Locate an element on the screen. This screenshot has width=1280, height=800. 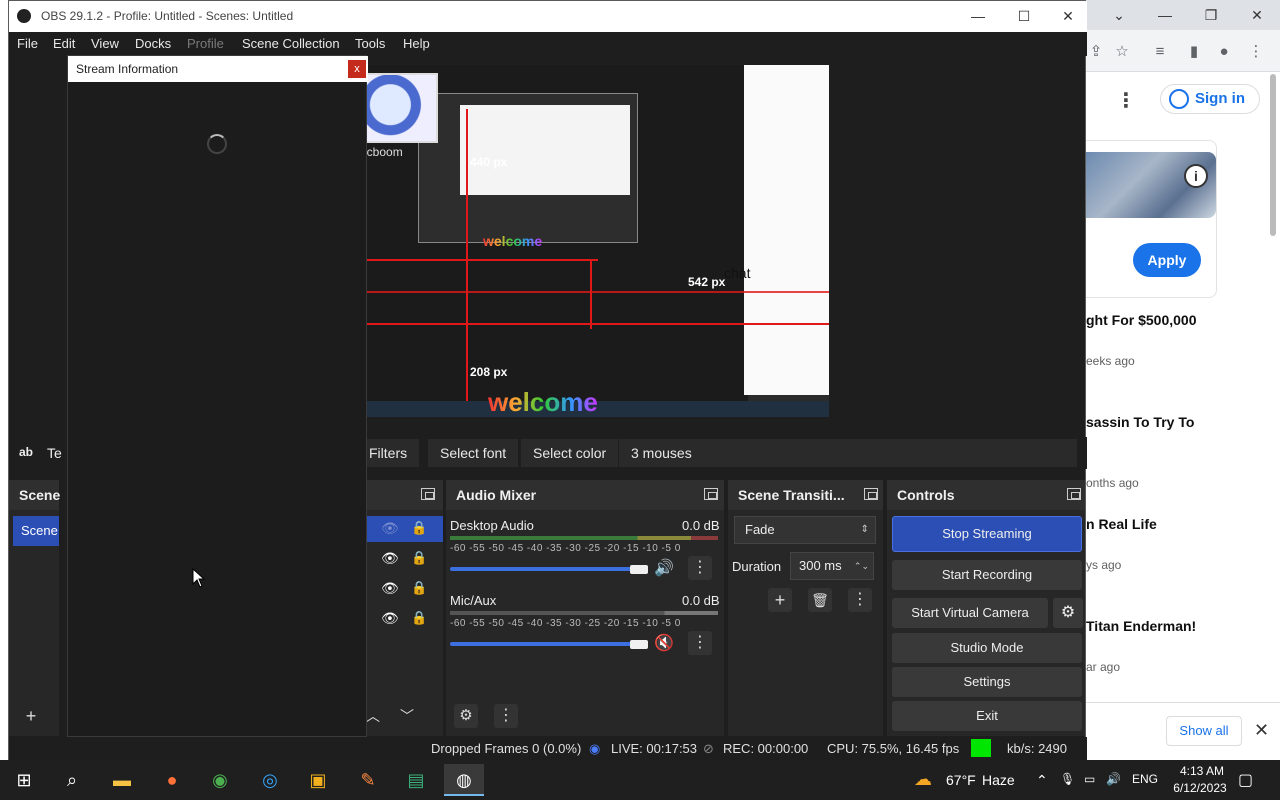
edge-icon: ◎ is located at coordinates (270, 780).